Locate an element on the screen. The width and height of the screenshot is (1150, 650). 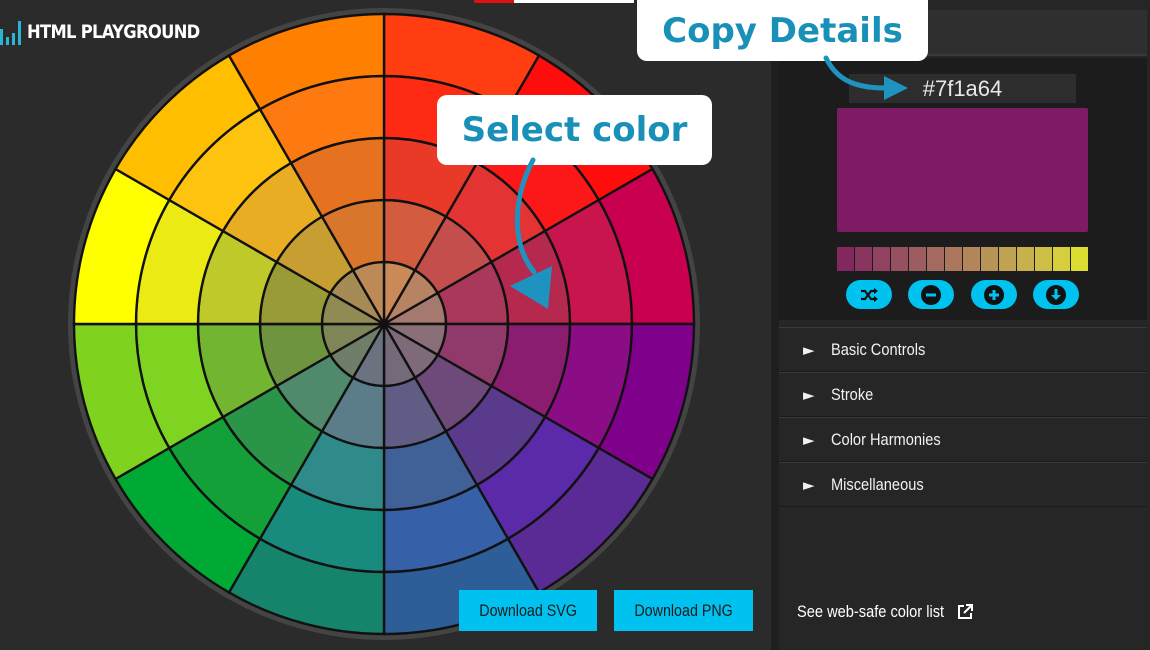
section-stroke: ► Stroke is located at coordinates (963, 394).